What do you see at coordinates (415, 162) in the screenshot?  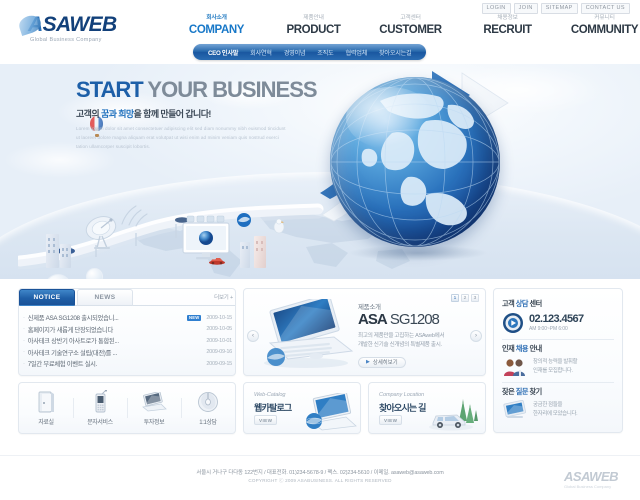 I see `hero-earth-globe-icon` at bounding box center [415, 162].